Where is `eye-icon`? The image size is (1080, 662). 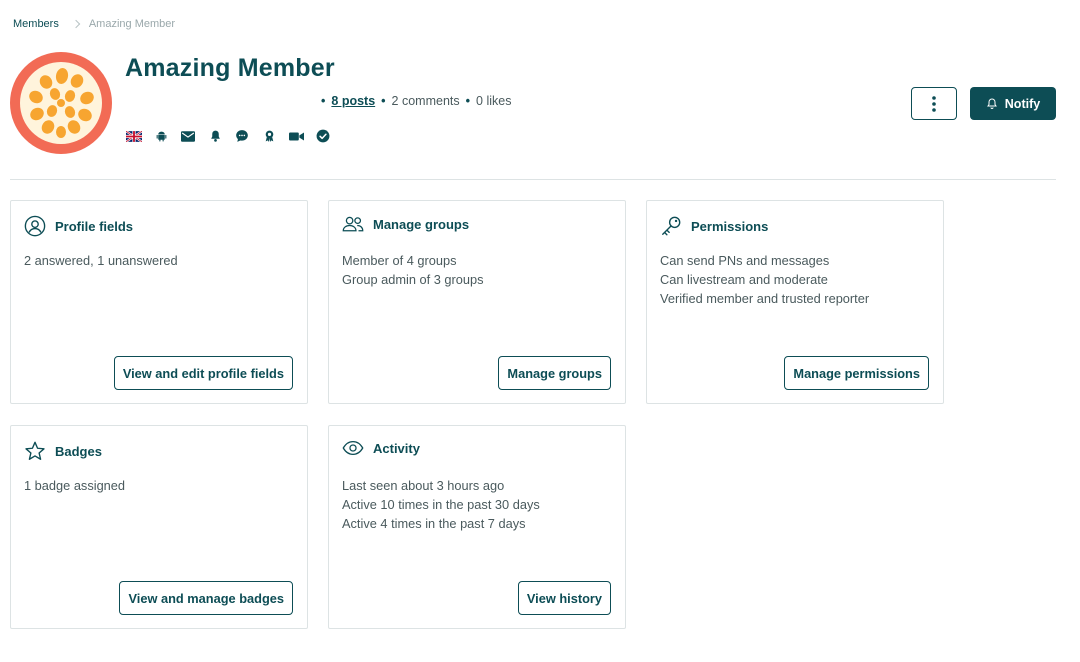
eye-icon is located at coordinates (353, 448).